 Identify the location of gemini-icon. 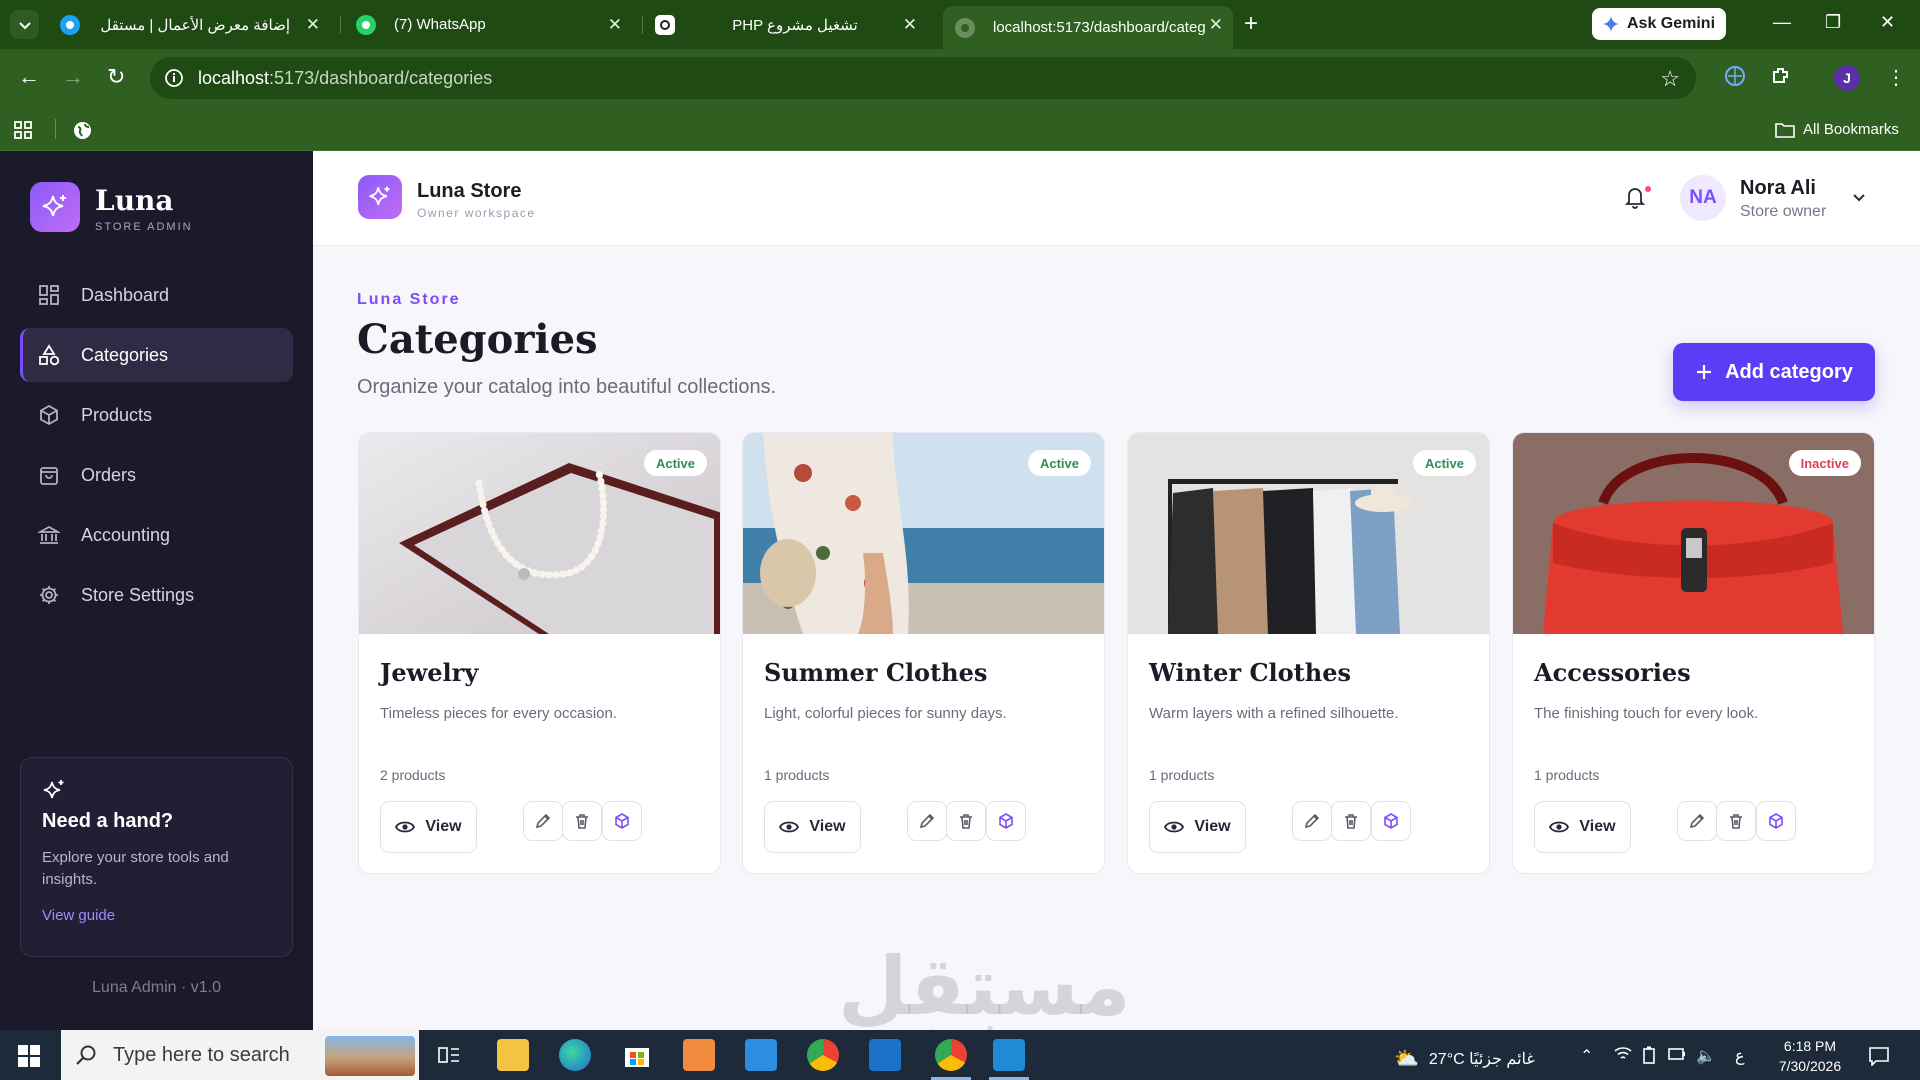
(1610, 24).